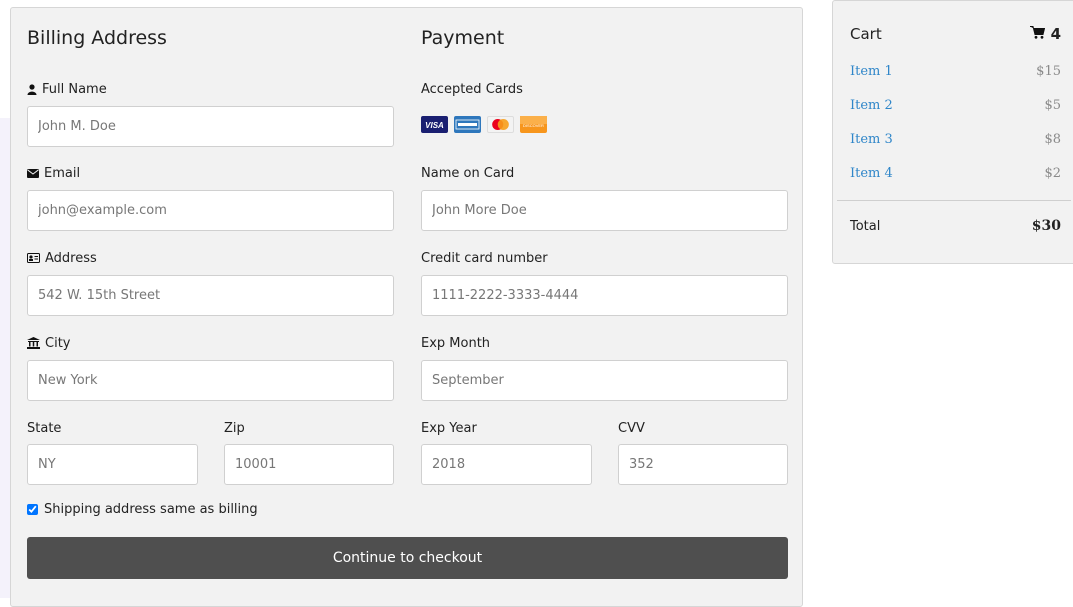  Describe the element at coordinates (32, 509) in the screenshot. I see `shipping-same-checkbox` at that location.